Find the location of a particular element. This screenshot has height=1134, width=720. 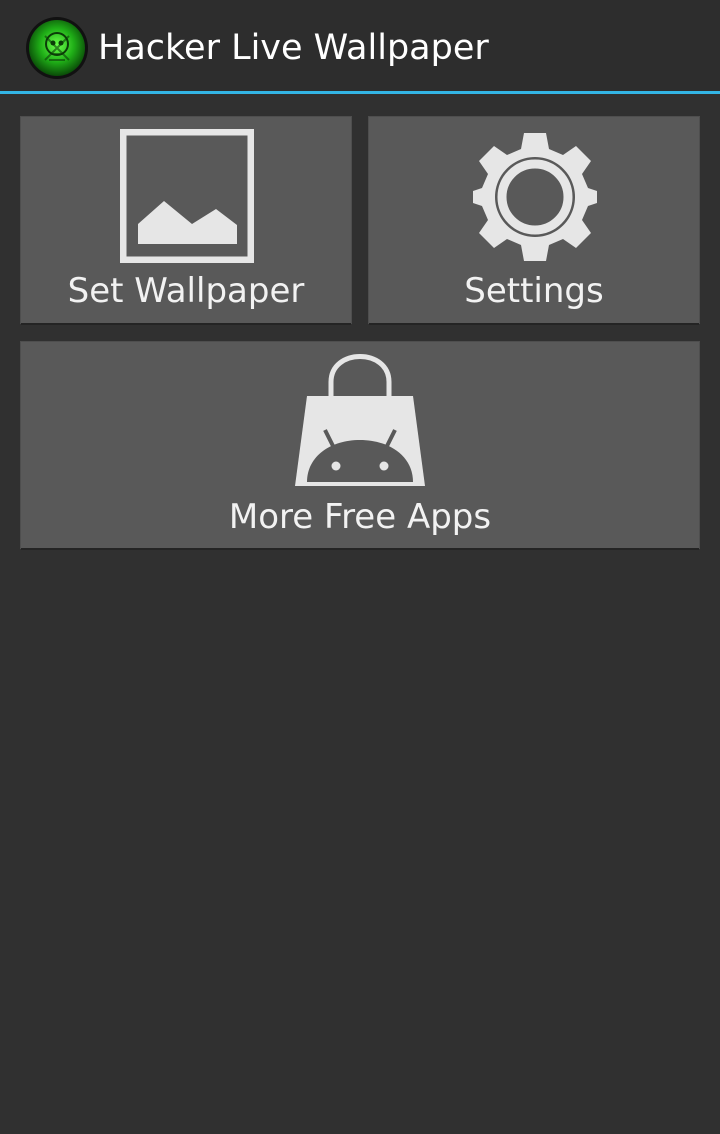

android-shopping-bag-icon is located at coordinates (360, 423).